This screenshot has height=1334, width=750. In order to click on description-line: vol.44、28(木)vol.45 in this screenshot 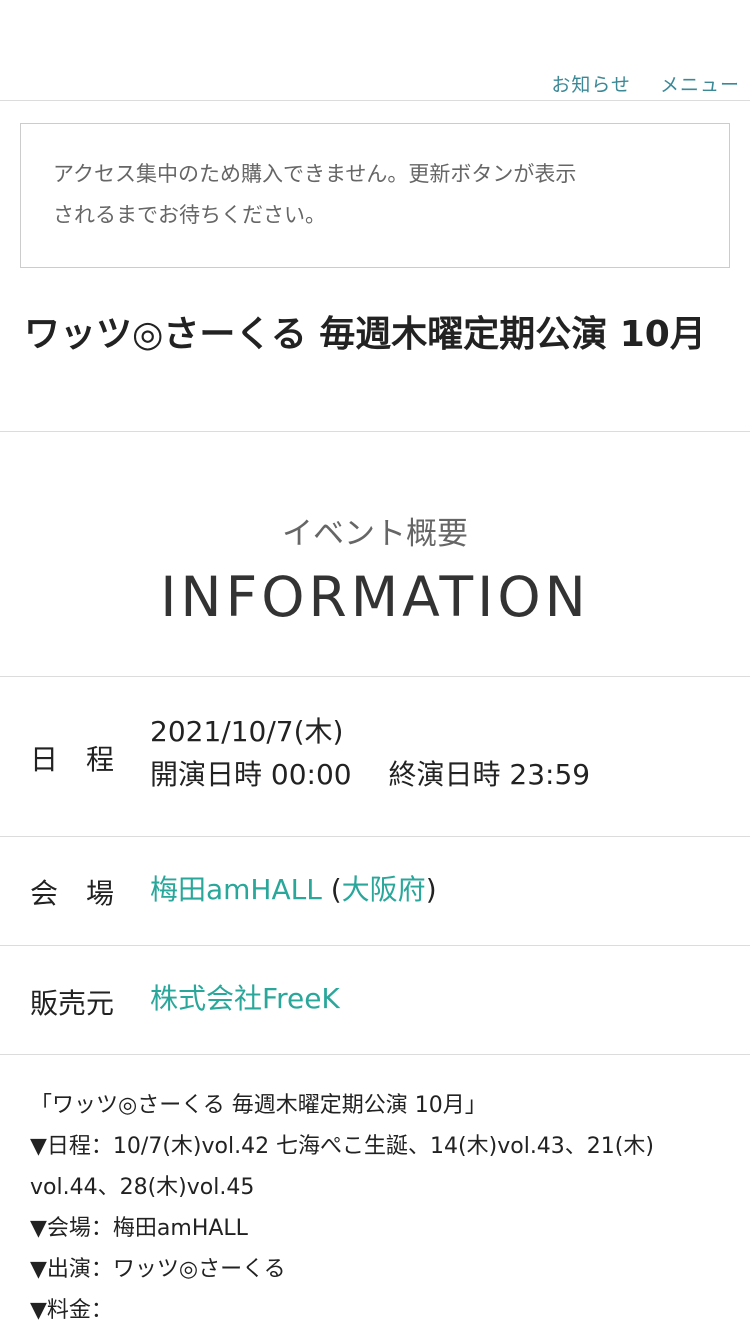, I will do `click(142, 1187)`.